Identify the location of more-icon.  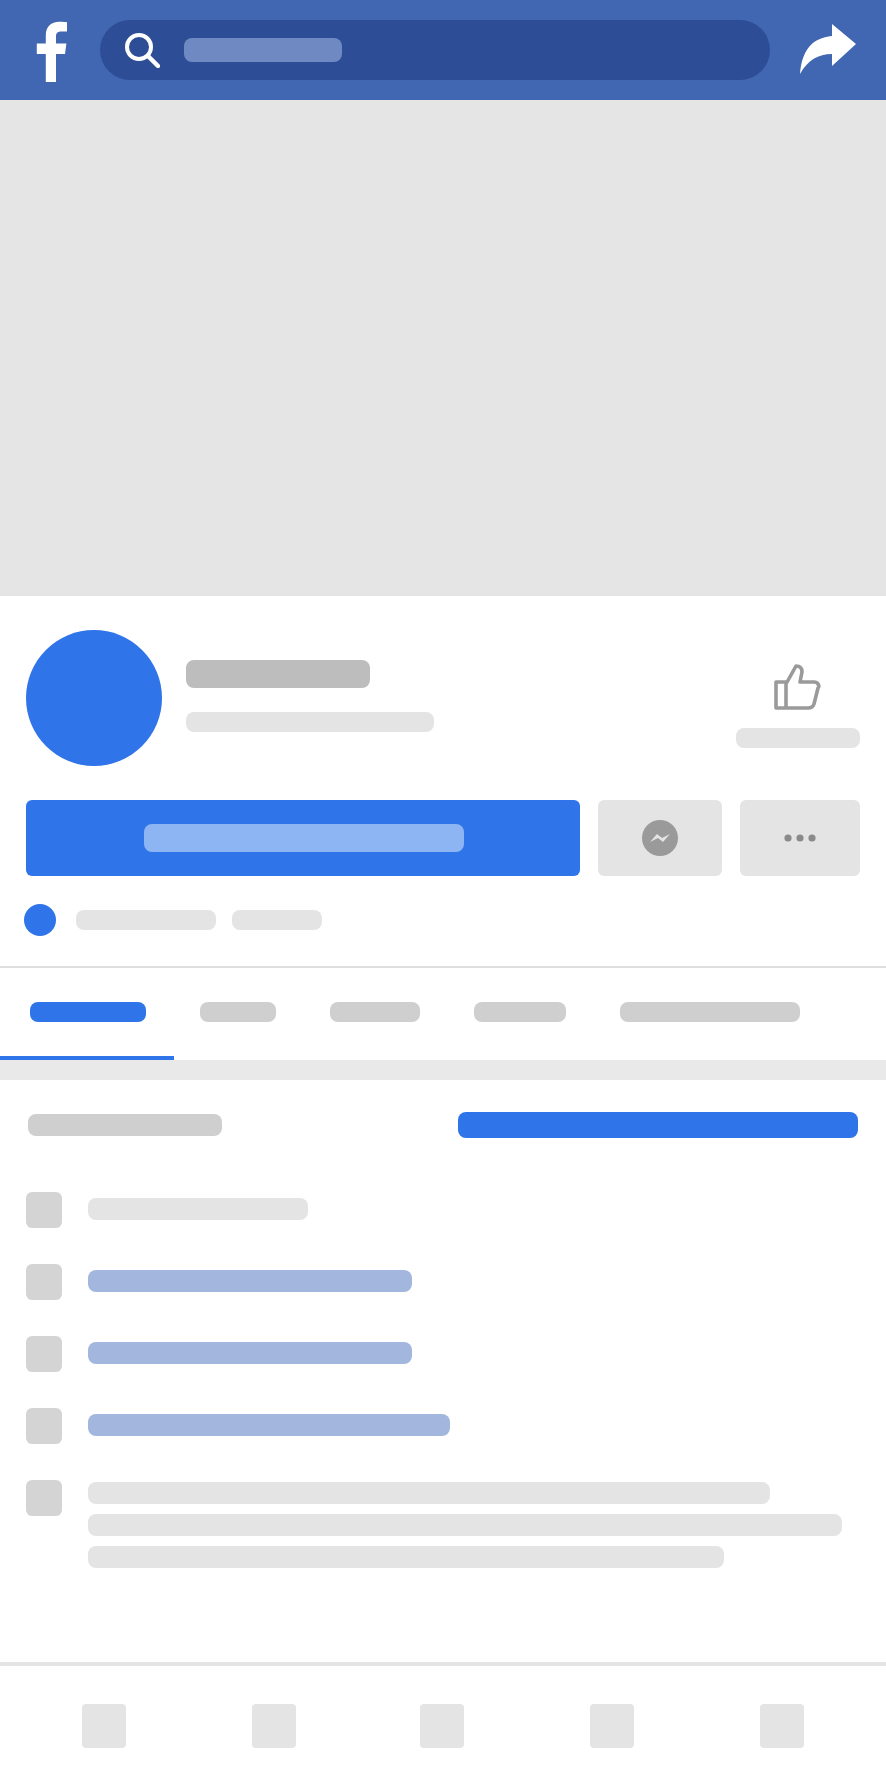
(800, 838).